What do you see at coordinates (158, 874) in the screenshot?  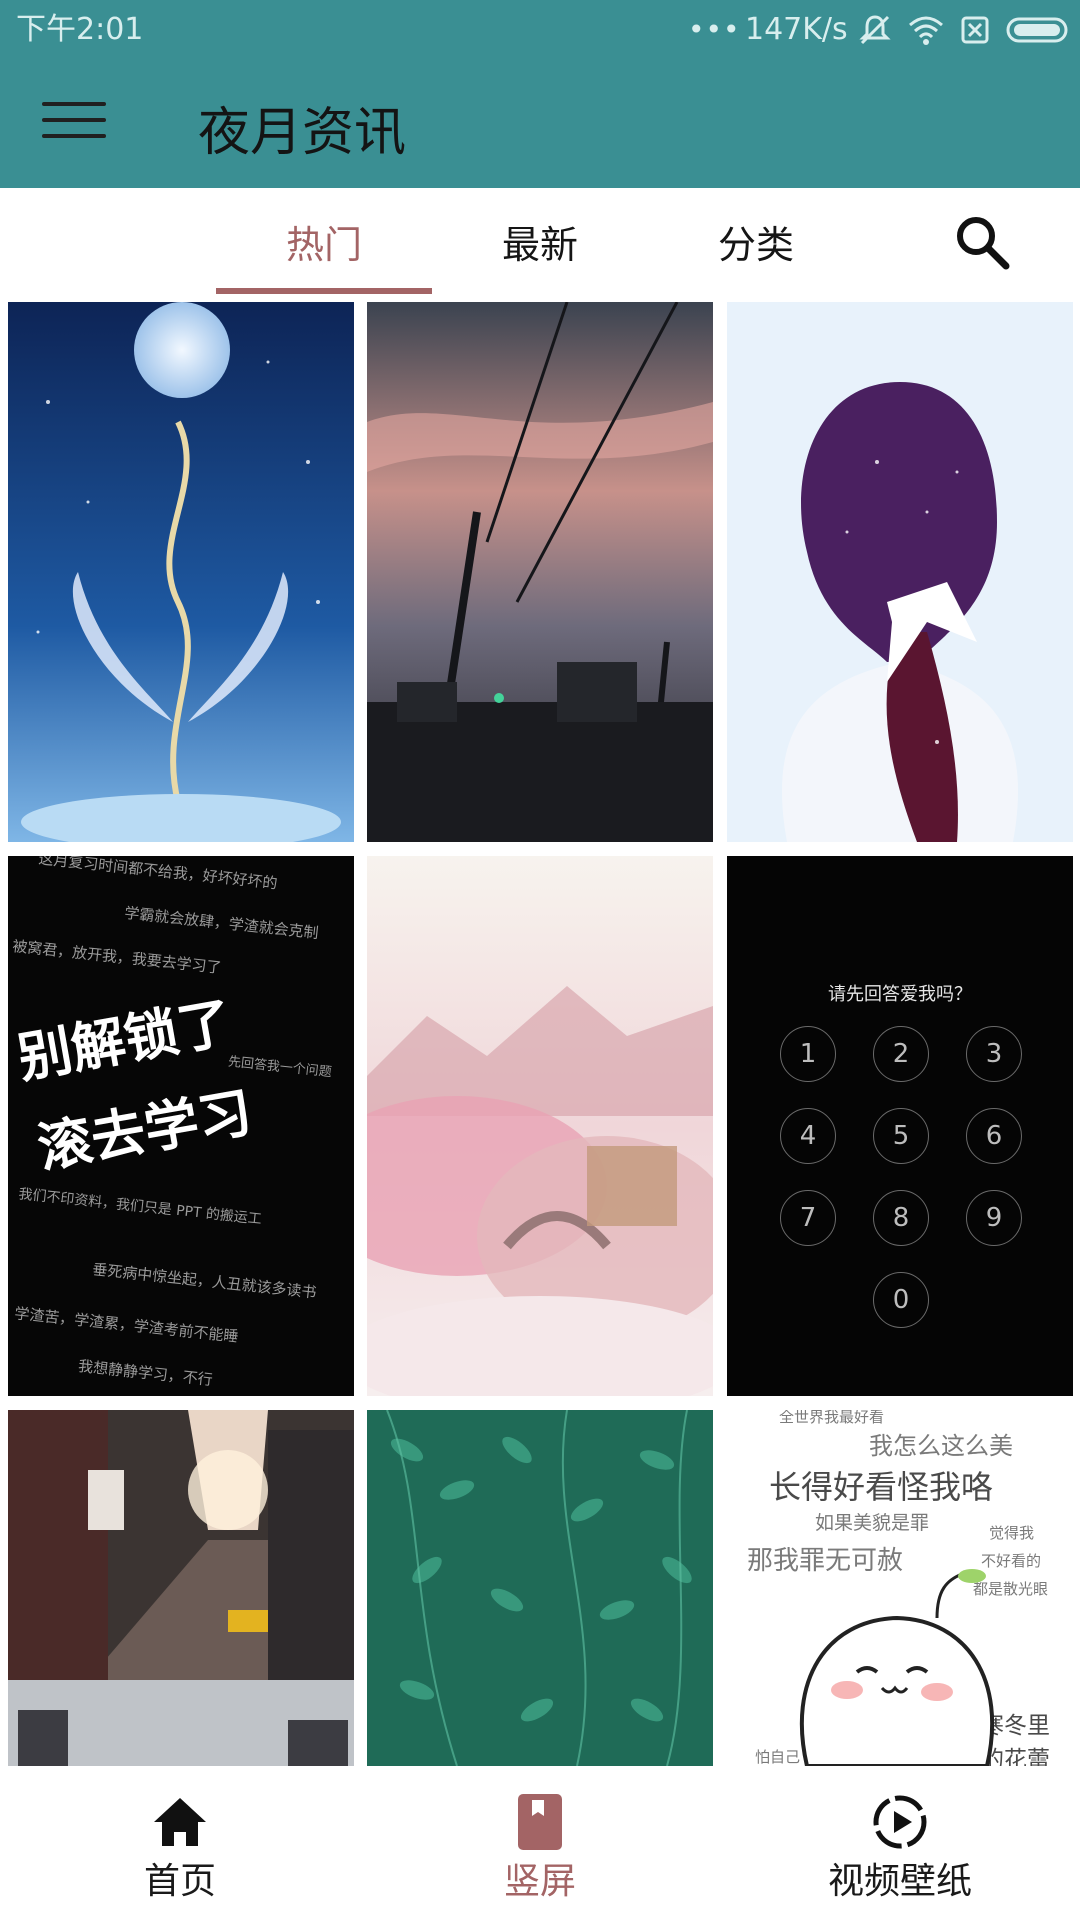 I see `wallpaper-text: 这月复习时间都不给我，好坏好坏的` at bounding box center [158, 874].